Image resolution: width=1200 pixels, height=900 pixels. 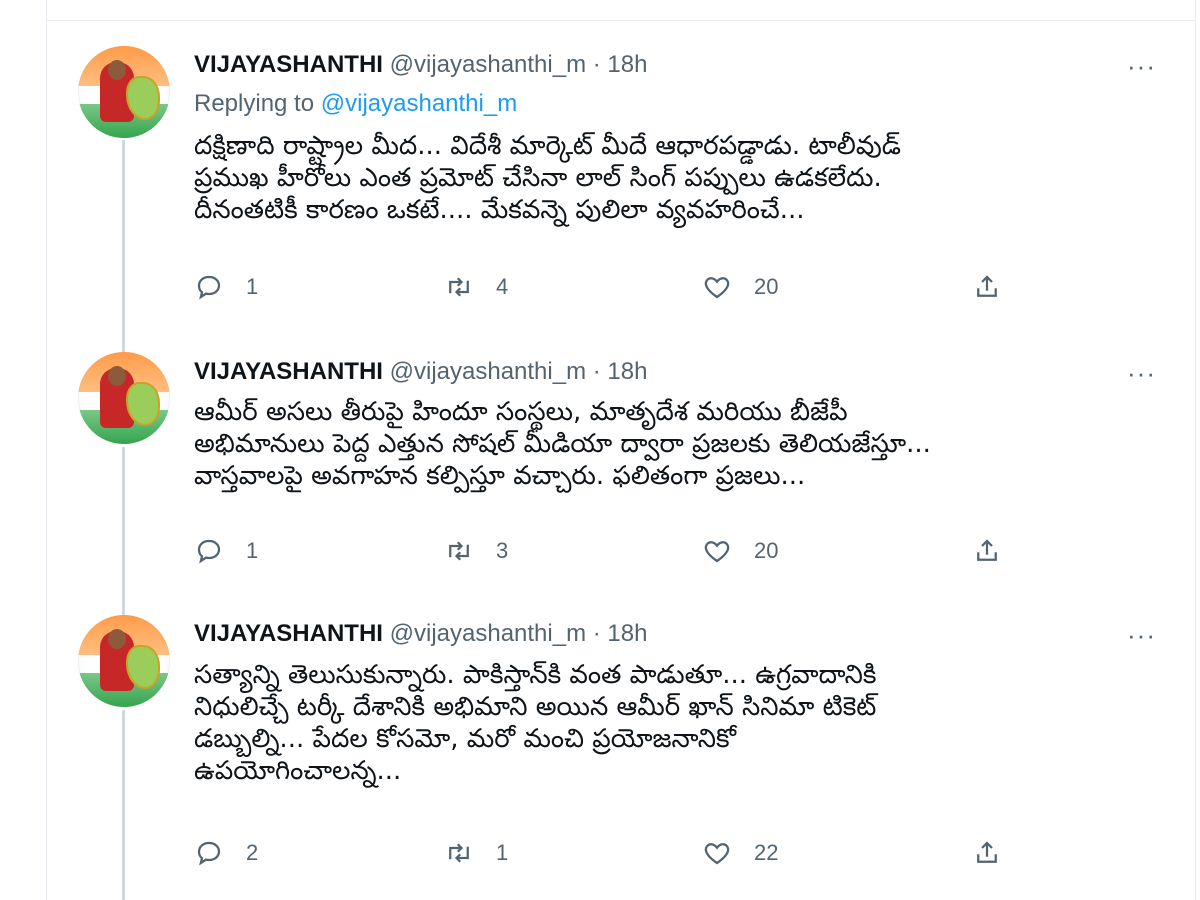 What do you see at coordinates (254, 103) in the screenshot?
I see `replying-label: Replying to` at bounding box center [254, 103].